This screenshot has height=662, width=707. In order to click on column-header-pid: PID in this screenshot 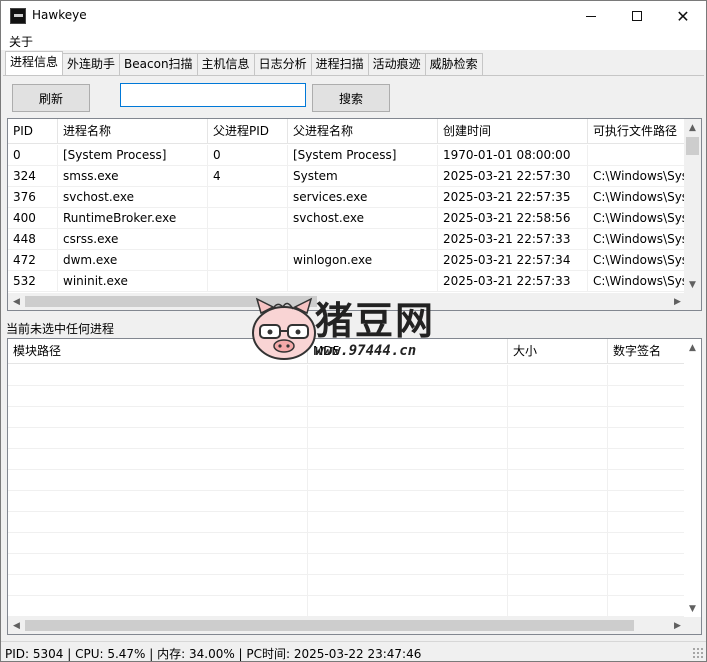, I will do `click(33, 131)`.